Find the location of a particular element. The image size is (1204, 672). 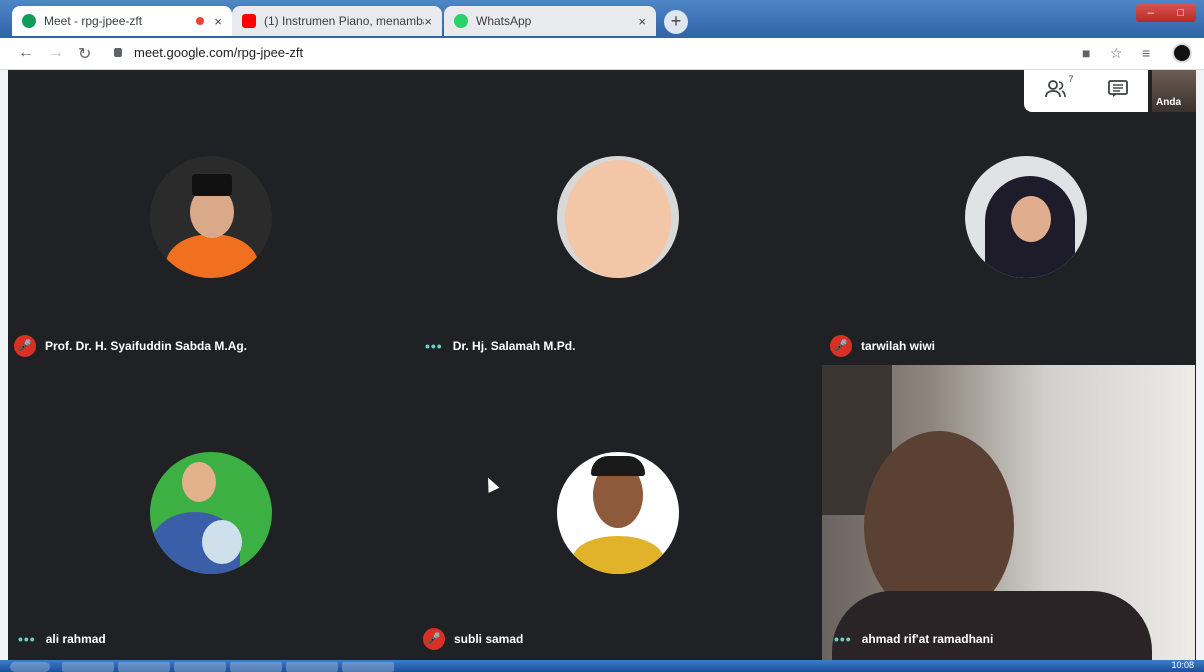

tab-whatsapp: WhatsApp × is located at coordinates (550, 21).